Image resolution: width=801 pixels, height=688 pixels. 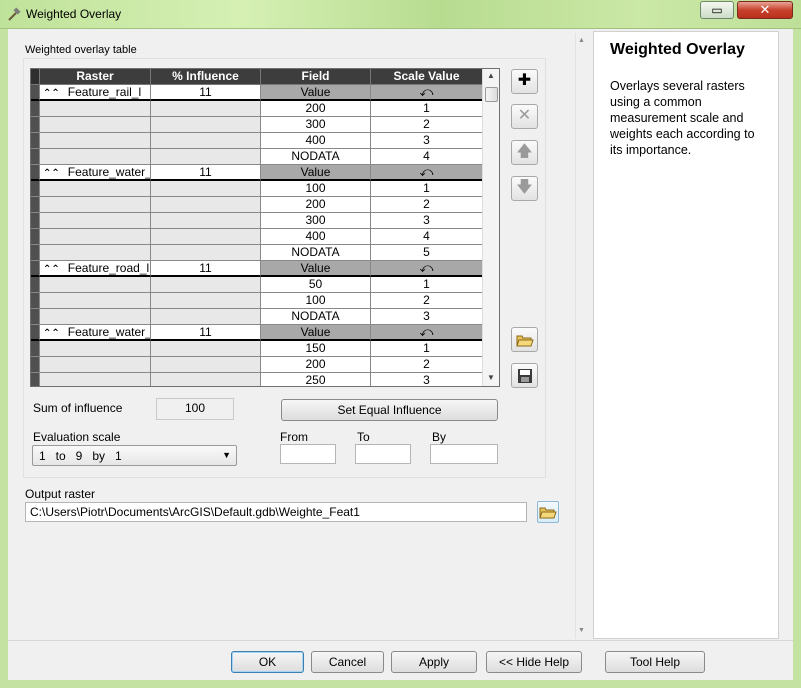 I want to click on table-scroll-thumb, so click(x=491, y=94).